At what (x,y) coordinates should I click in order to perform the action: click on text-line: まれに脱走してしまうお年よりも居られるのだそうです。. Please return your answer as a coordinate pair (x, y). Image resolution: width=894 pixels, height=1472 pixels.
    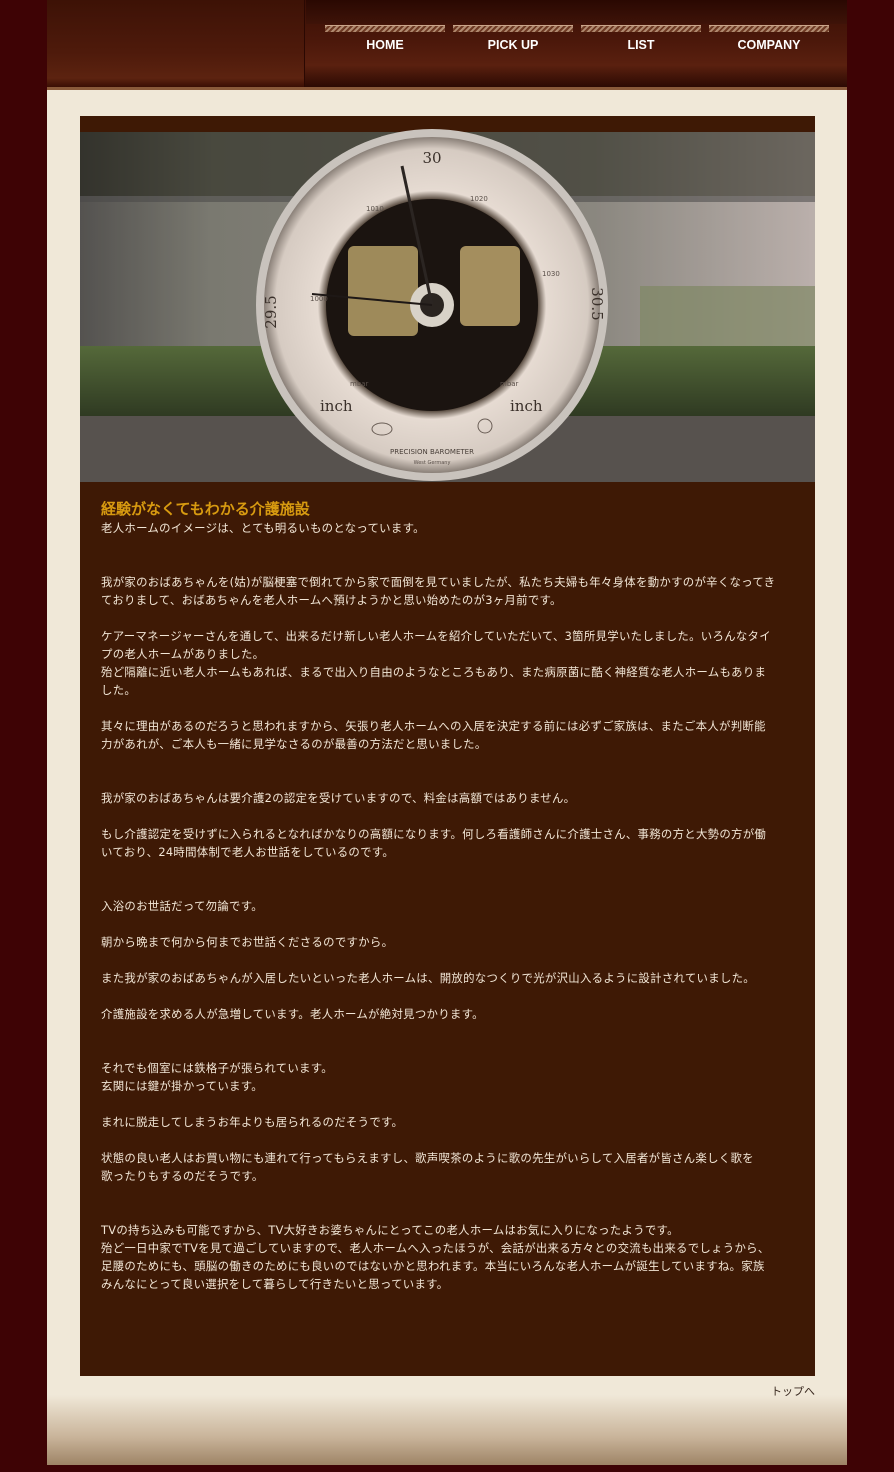
    Looking at the image, I should click on (252, 1122).